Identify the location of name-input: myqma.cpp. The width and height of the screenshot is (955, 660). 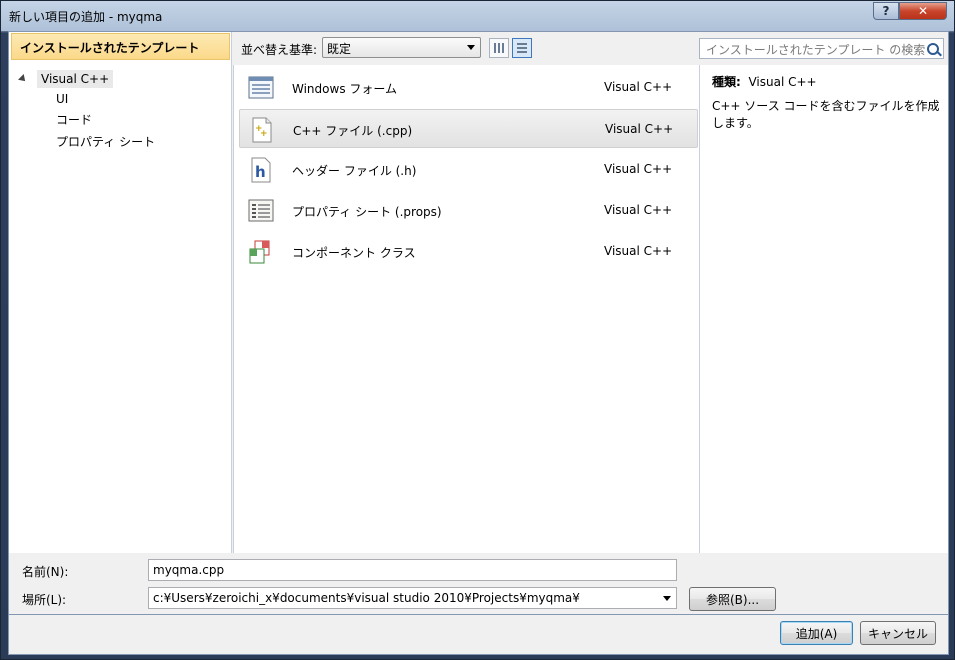
(412, 570).